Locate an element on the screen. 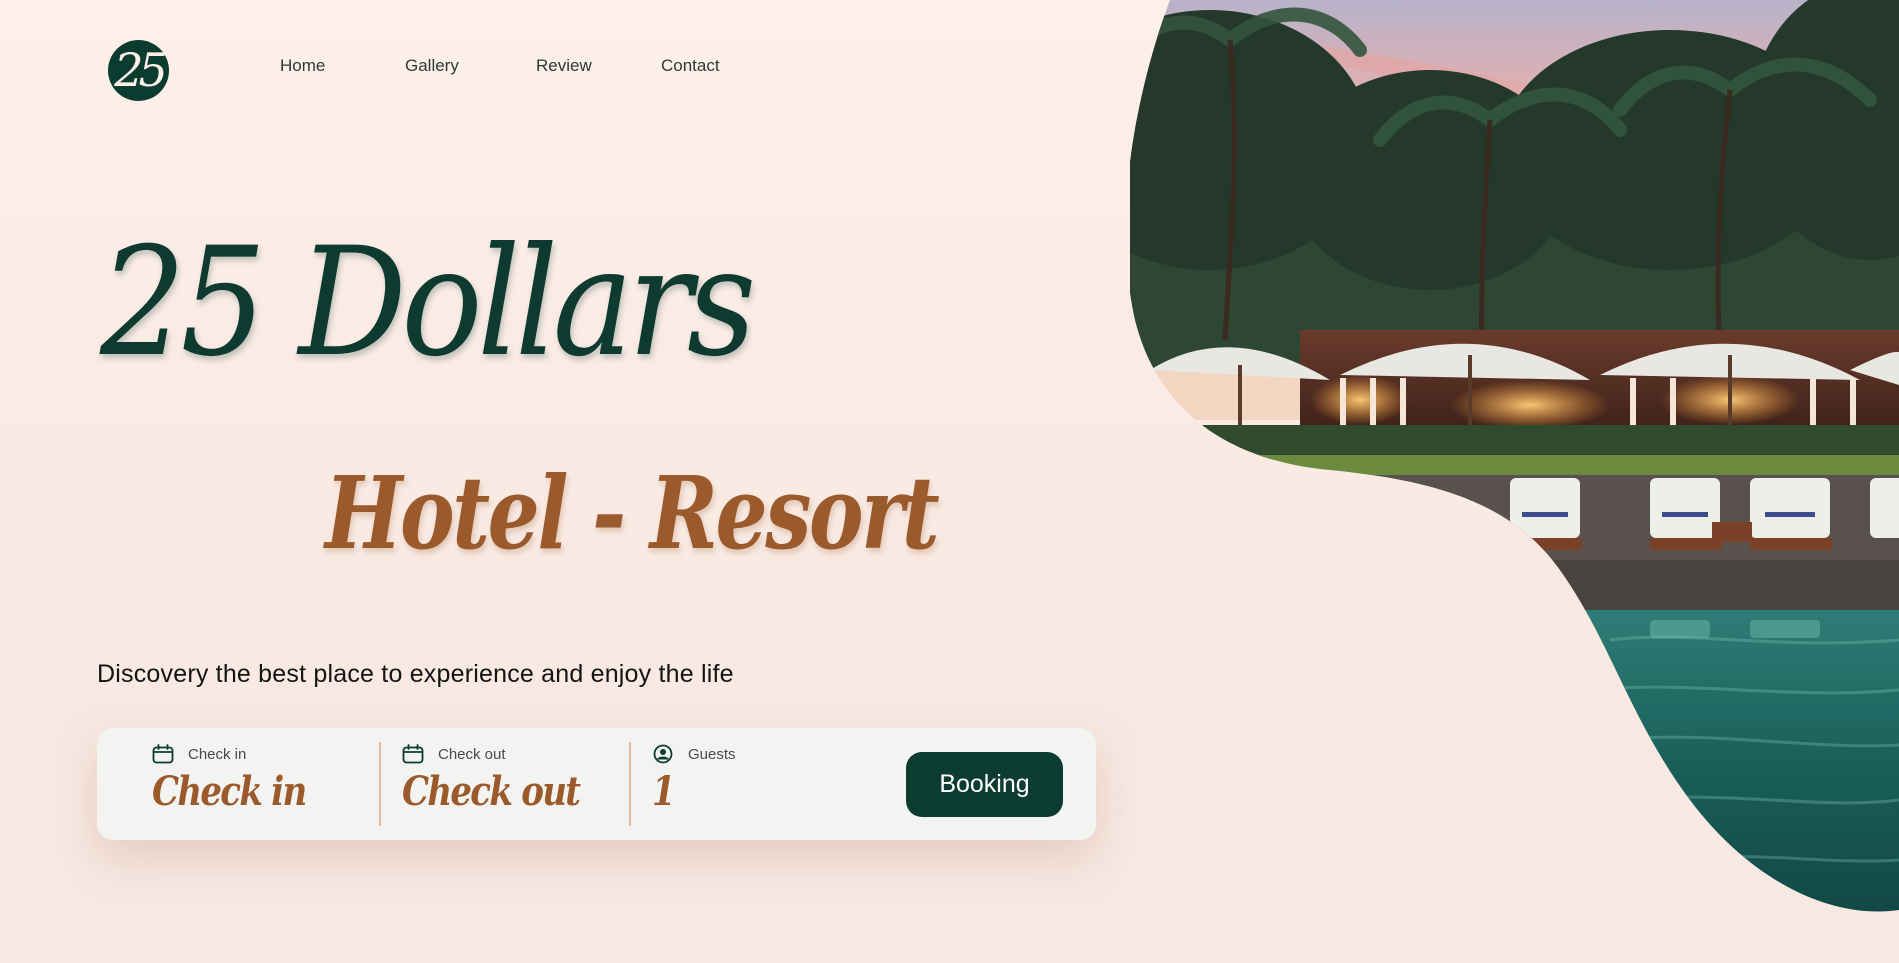 The height and width of the screenshot is (963, 1899). nav-link-contact: Contact is located at coordinates (701, 66).